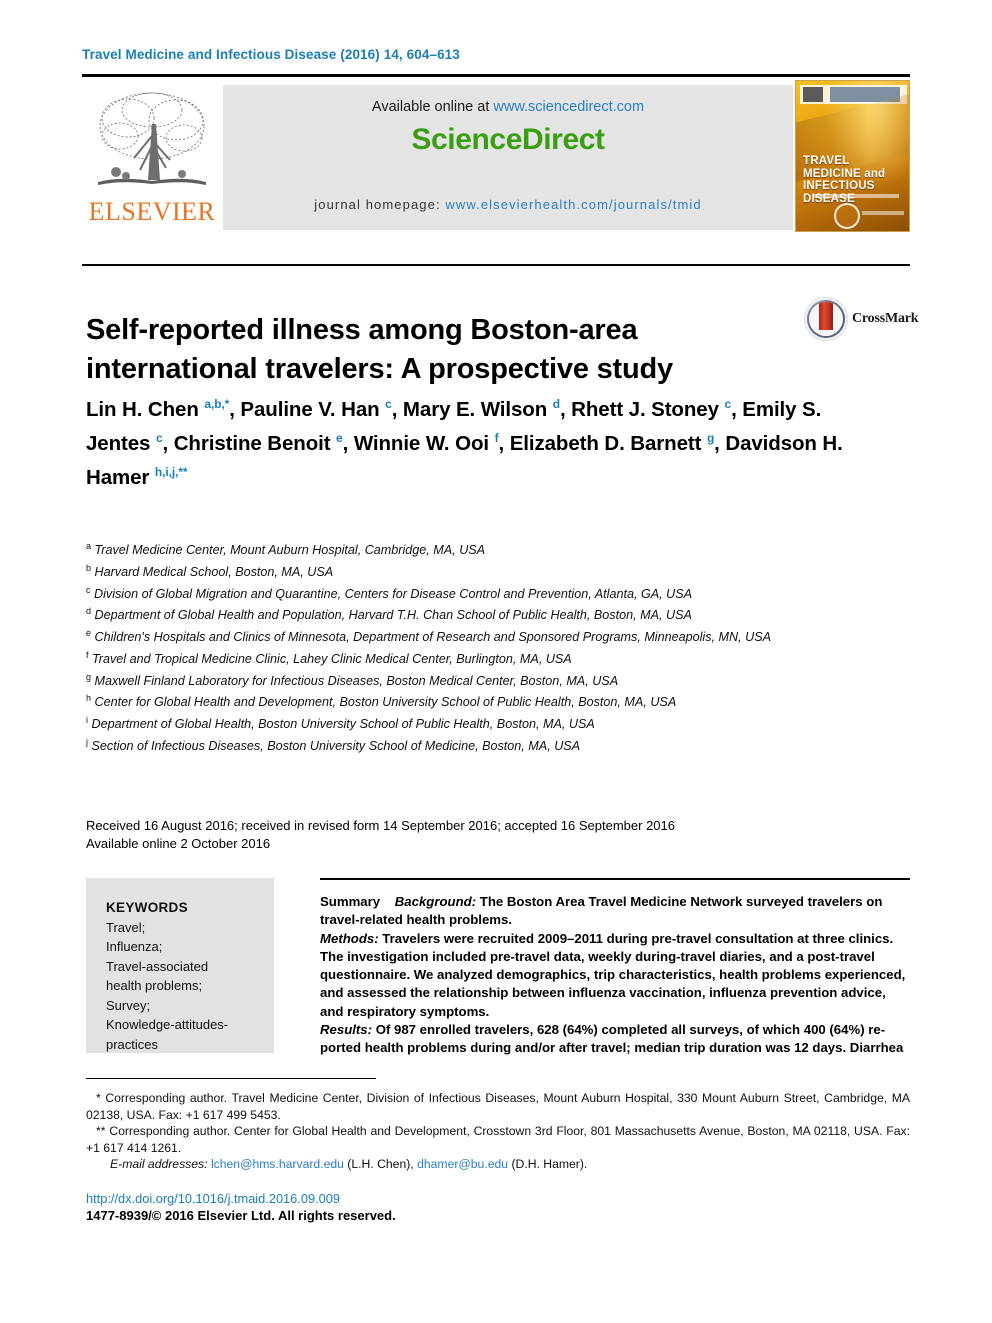  Describe the element at coordinates (87, 720) in the screenshot. I see `affiliation-marker: i` at that location.